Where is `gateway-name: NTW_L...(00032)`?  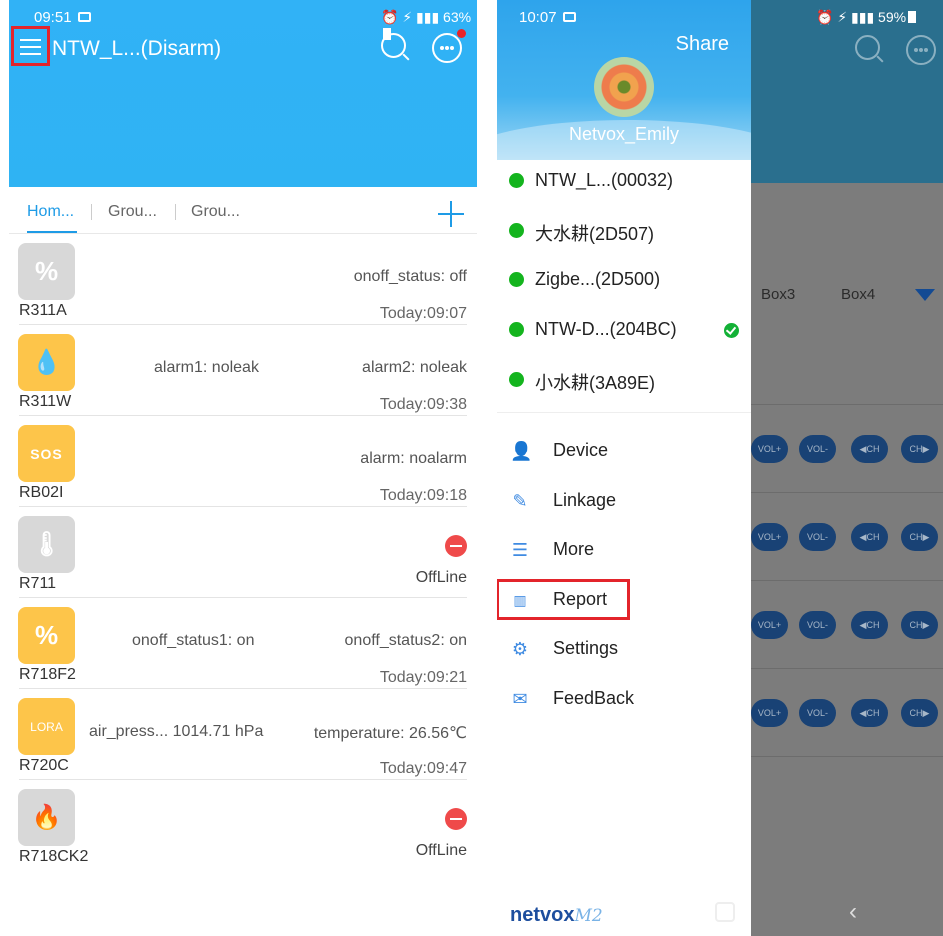 gateway-name: NTW_L...(00032) is located at coordinates (604, 180).